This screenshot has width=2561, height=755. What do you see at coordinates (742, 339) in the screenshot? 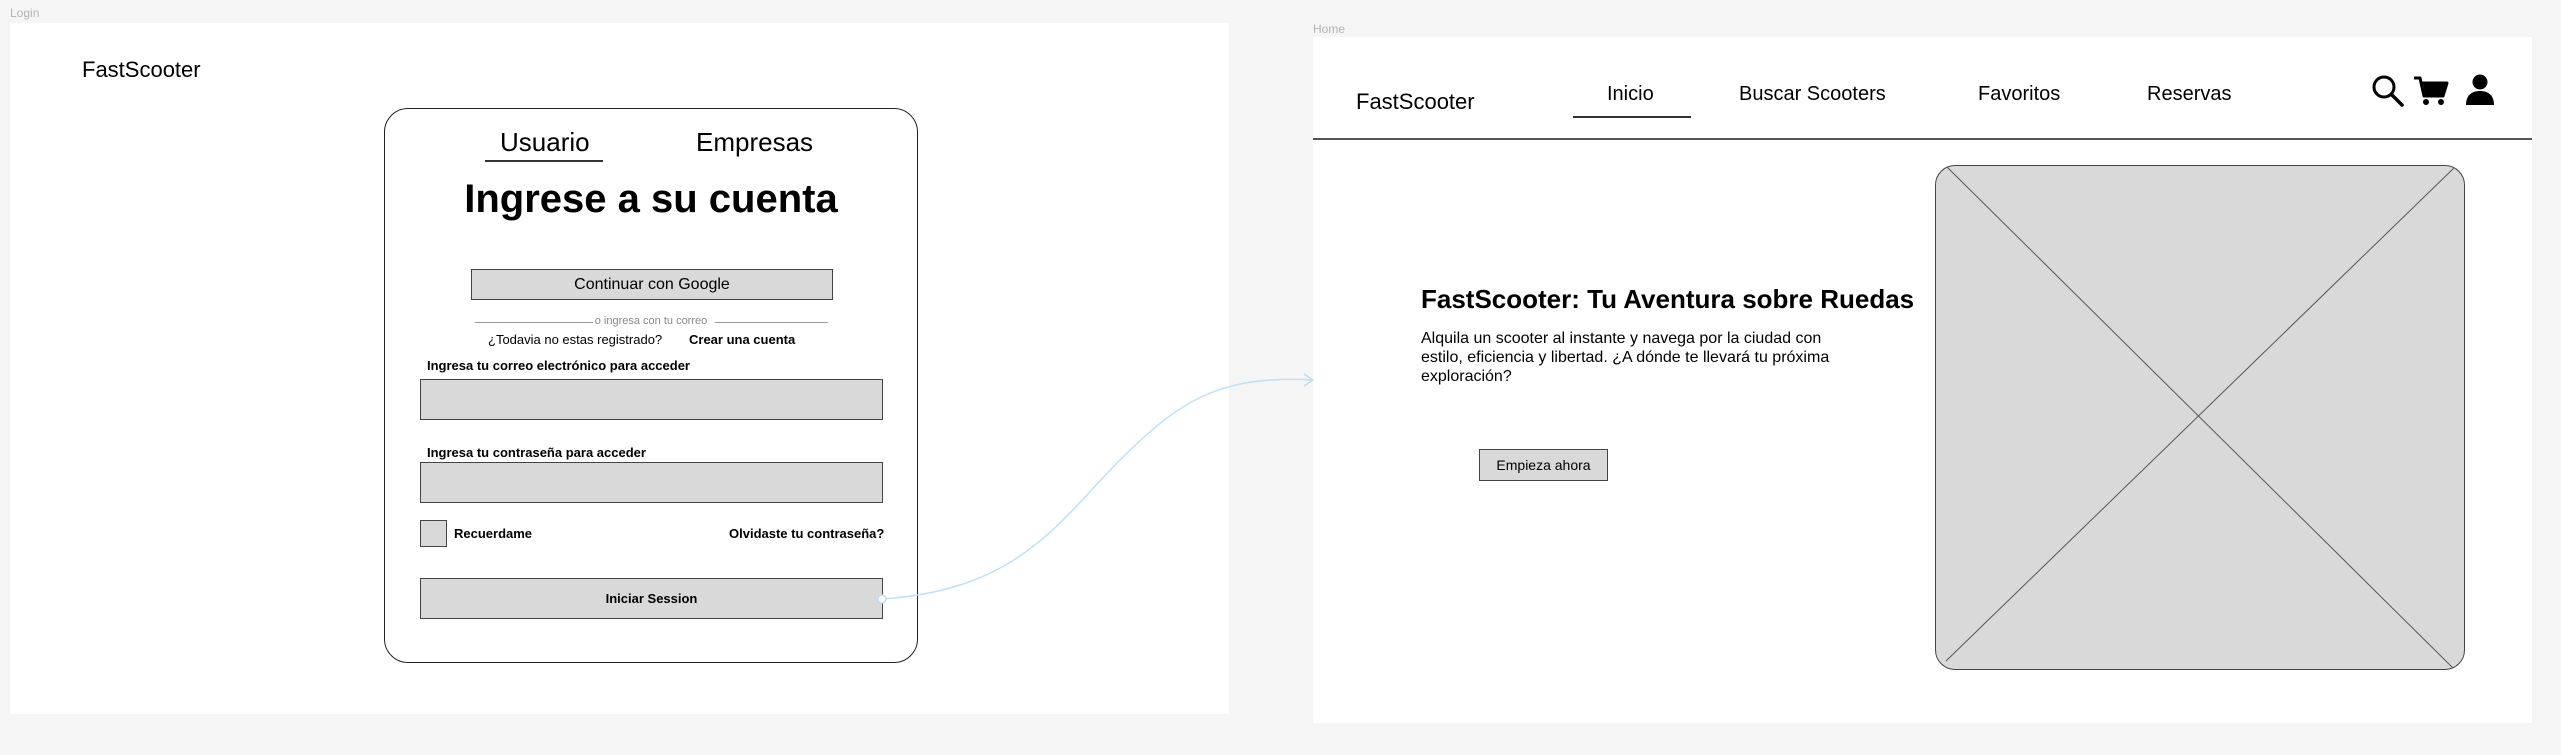
I see `create-account-link: Crear una cuenta` at bounding box center [742, 339].